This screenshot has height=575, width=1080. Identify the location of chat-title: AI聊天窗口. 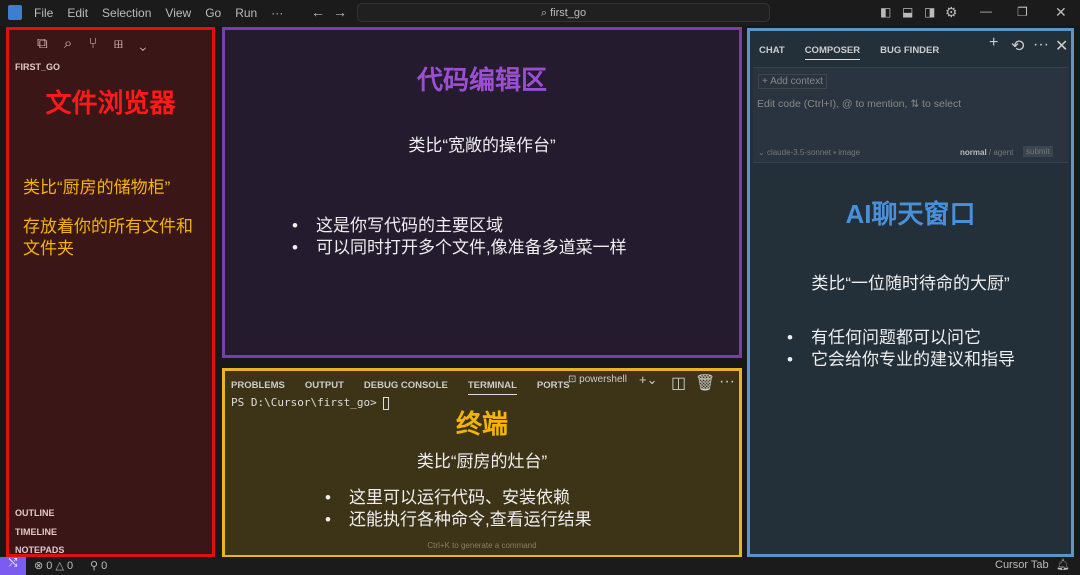
(910, 214).